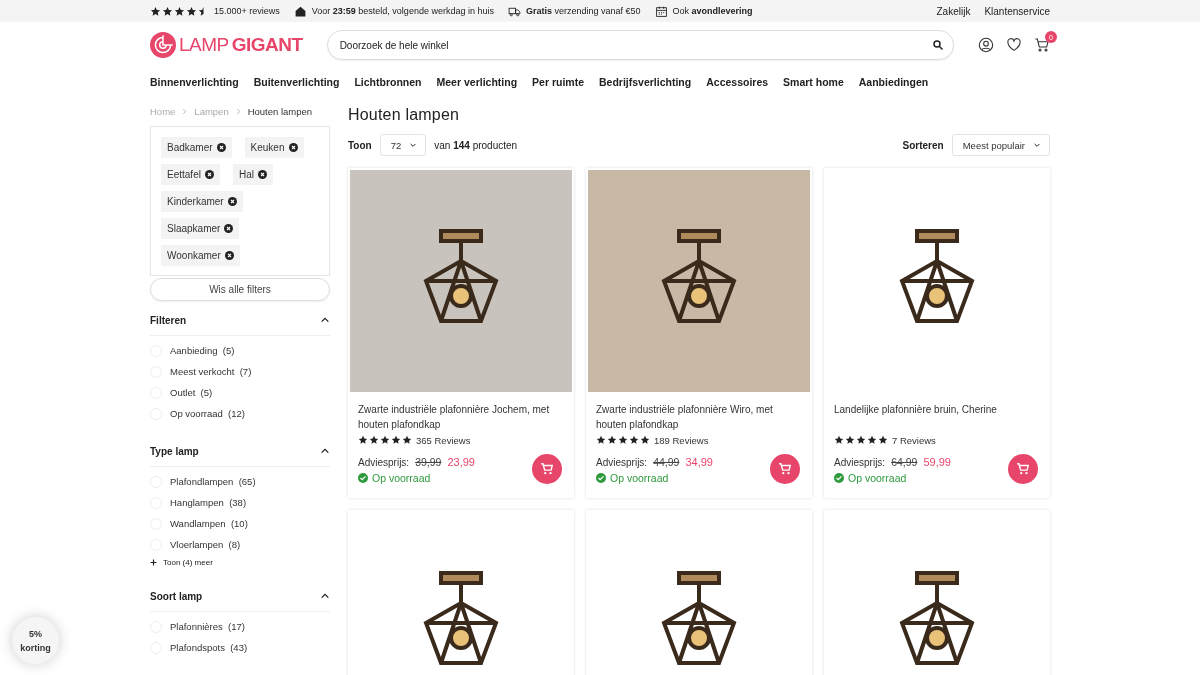  I want to click on show-label: Toon, so click(360, 145).